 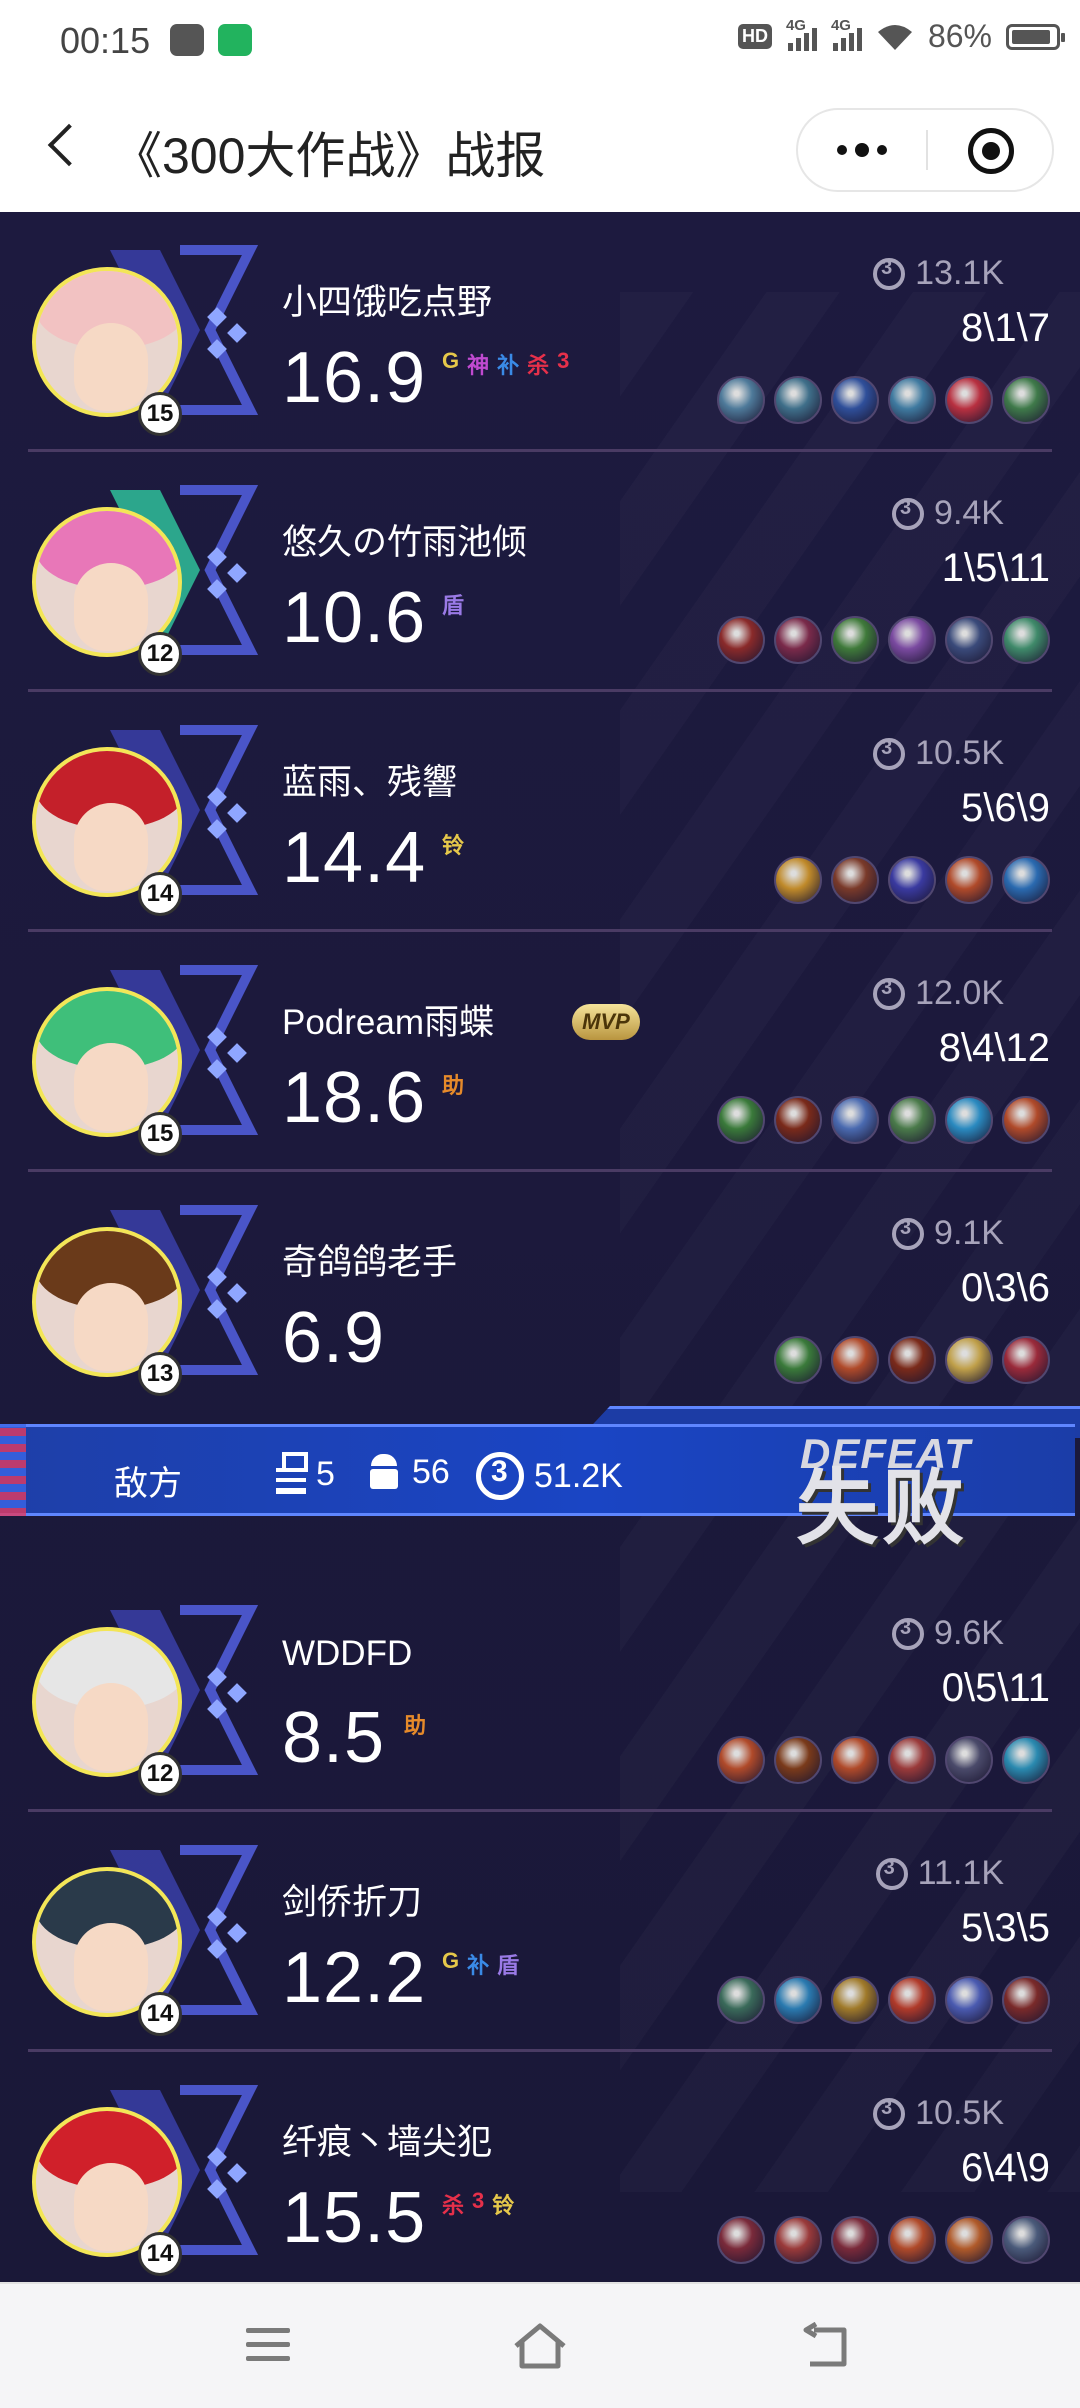 I want to click on status-time: 00:15, so click(x=105, y=40).